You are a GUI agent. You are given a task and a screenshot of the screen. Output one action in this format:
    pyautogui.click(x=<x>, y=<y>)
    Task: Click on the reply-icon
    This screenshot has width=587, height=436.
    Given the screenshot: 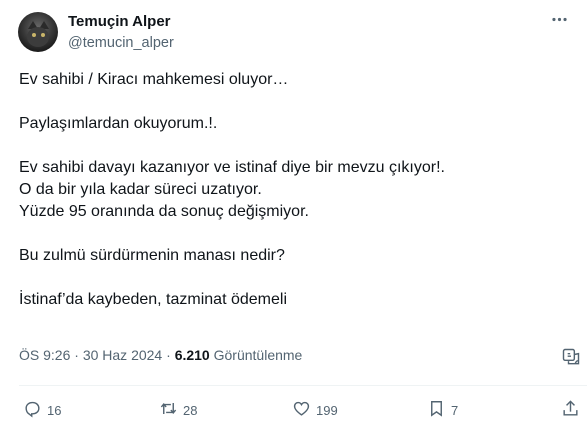 What is the action you would take?
    pyautogui.click(x=32, y=410)
    